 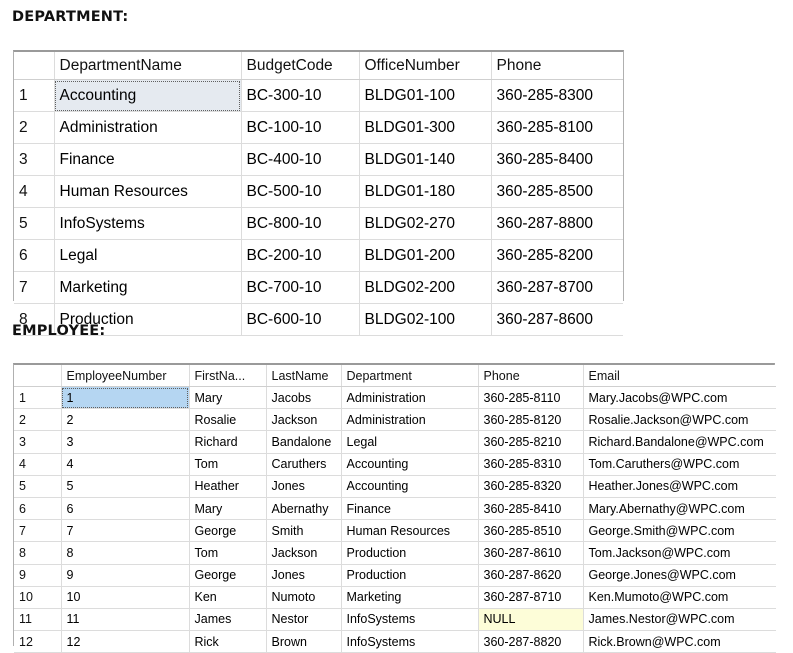 I want to click on employee-cell-department: Marketing, so click(x=410, y=597).